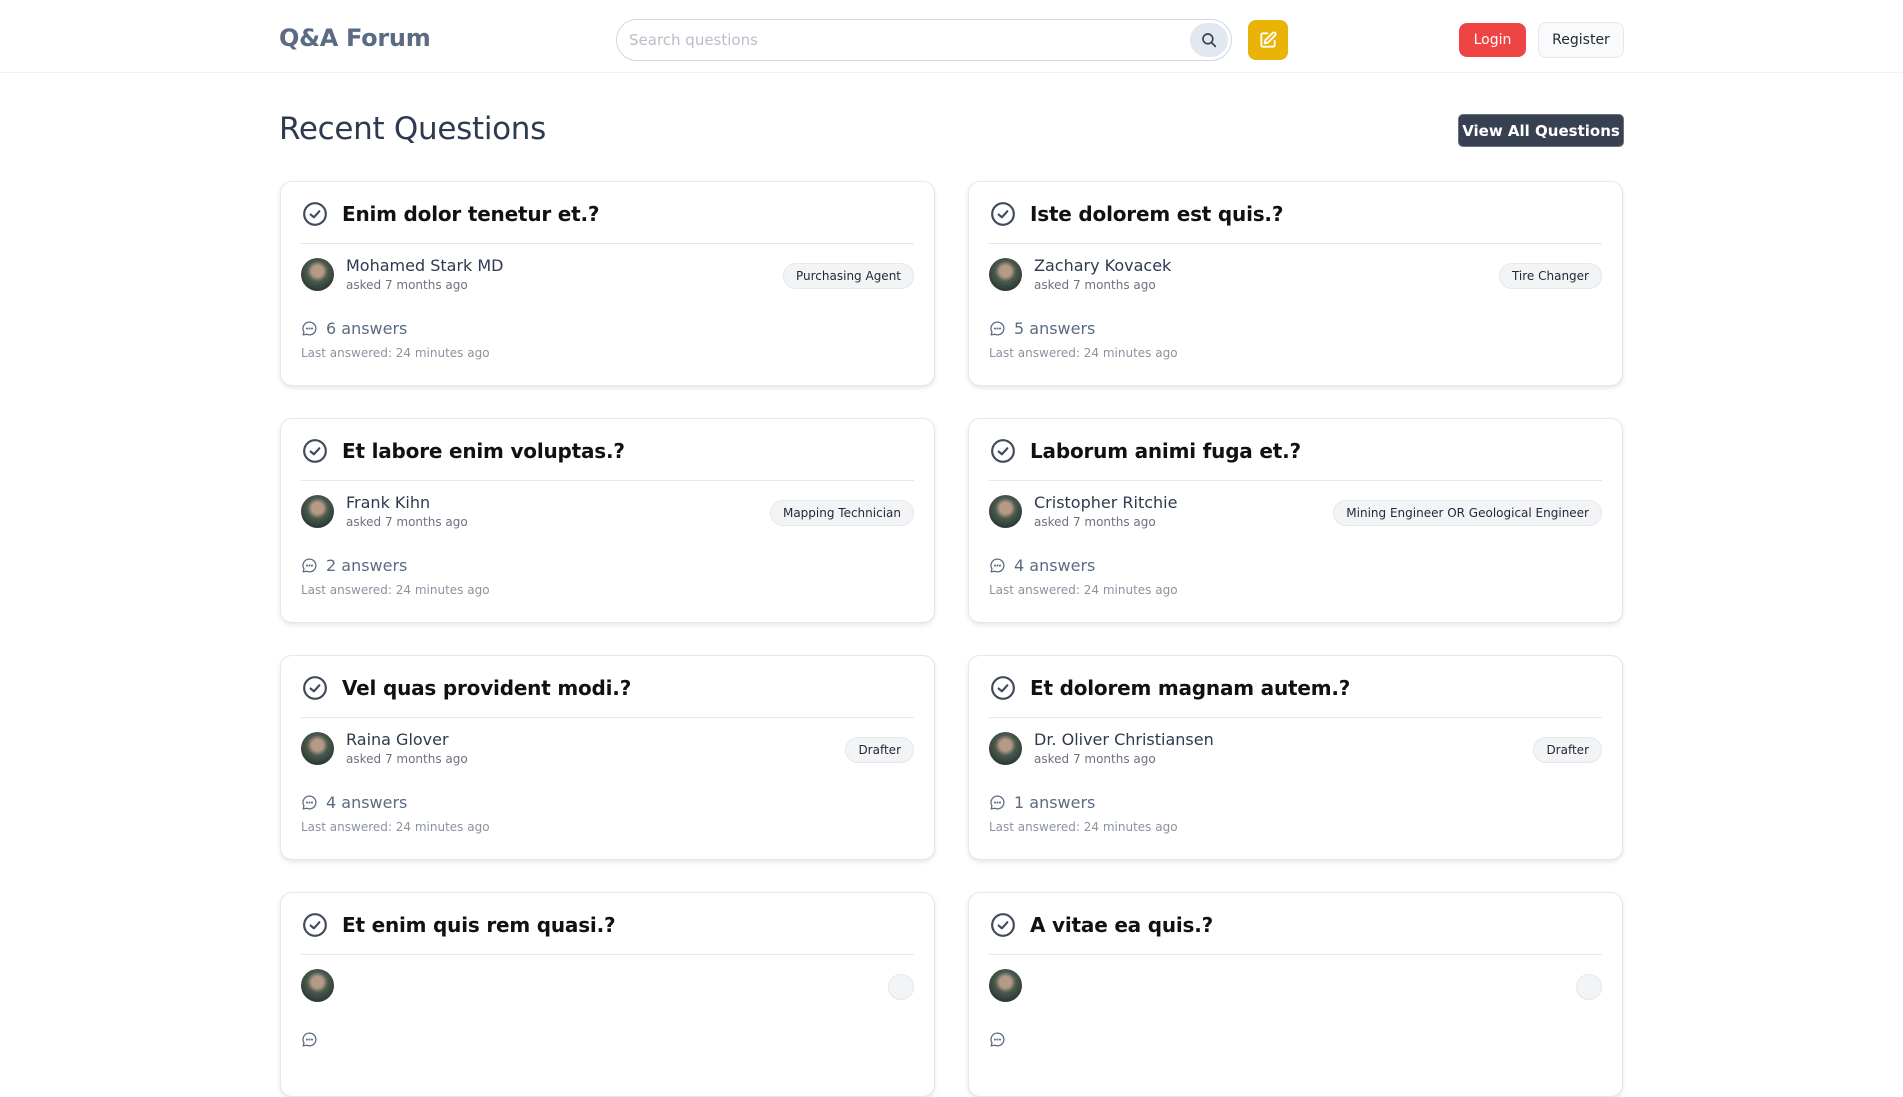 This screenshot has width=1903, height=1097. I want to click on question-header: Vel quas provident modi.?, so click(607, 687).